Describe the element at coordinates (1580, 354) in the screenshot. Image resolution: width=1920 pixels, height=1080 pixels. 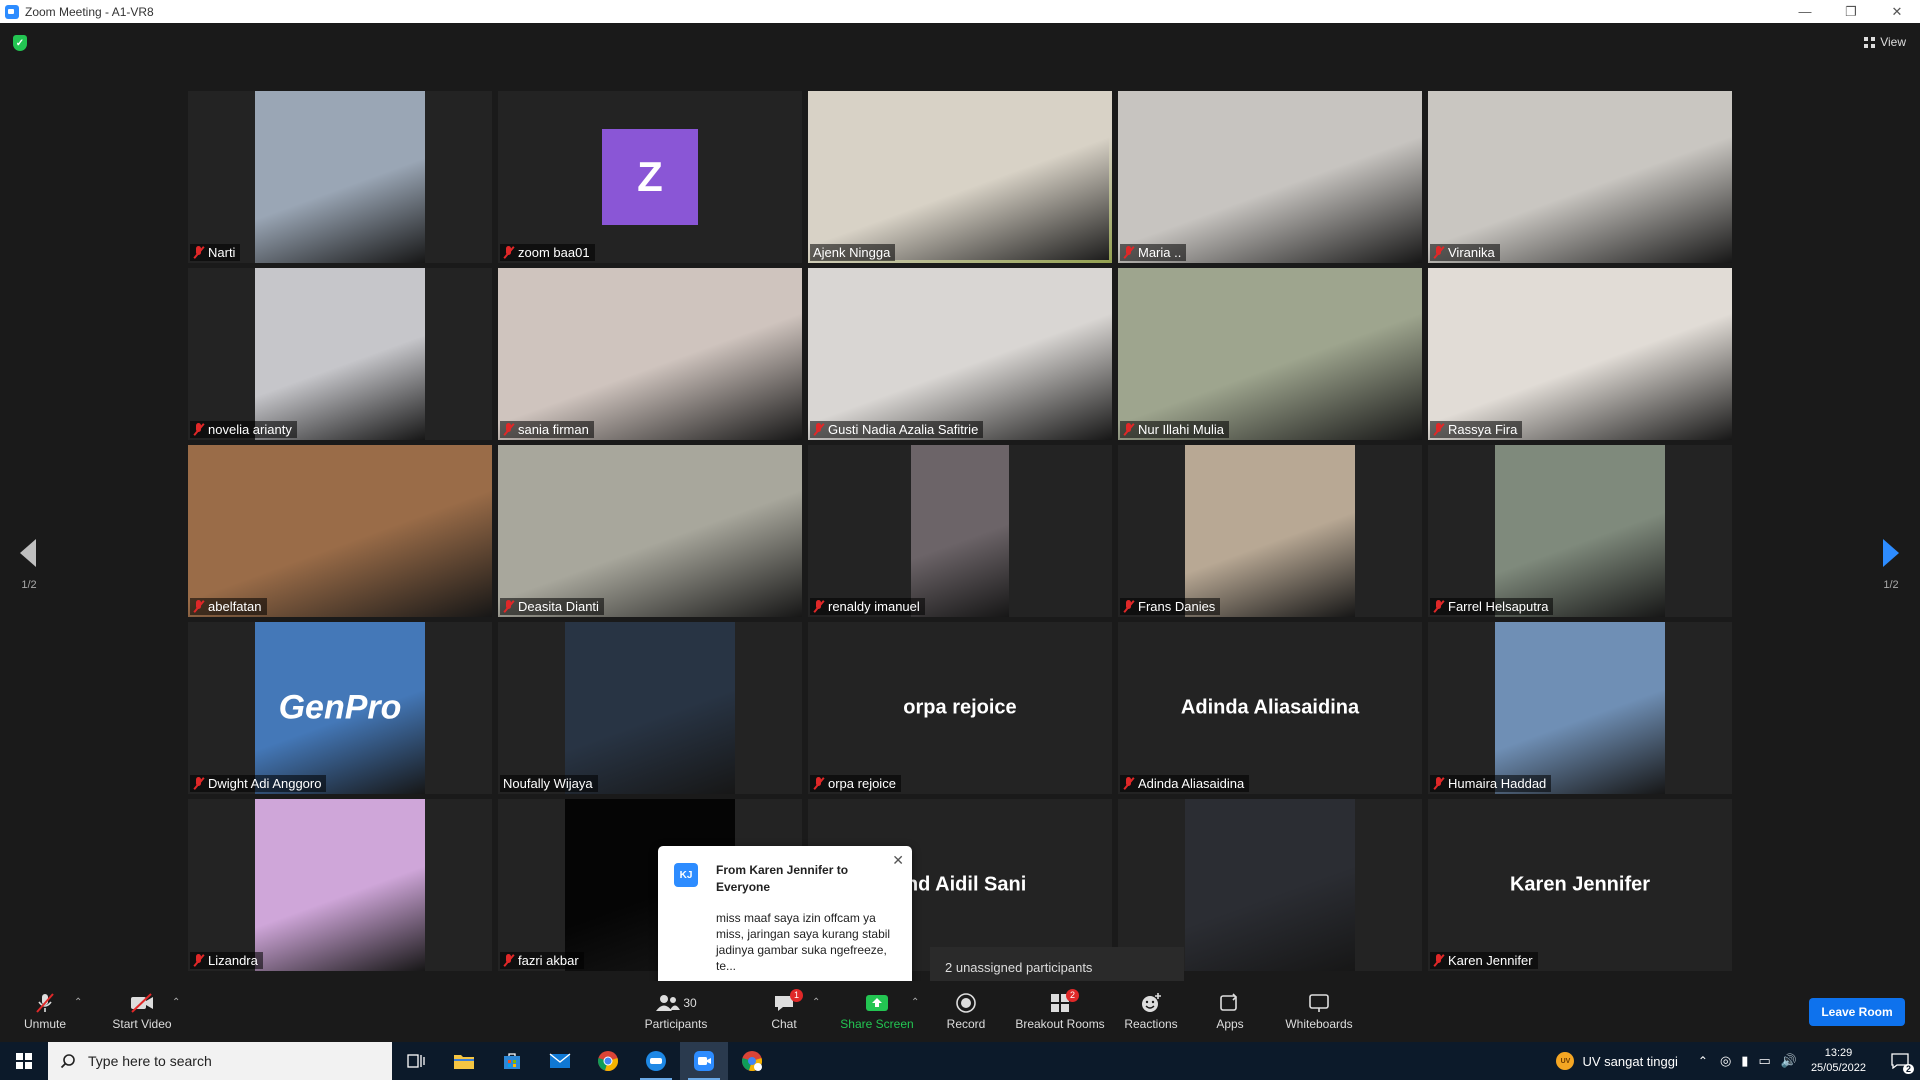
I see `participant-tile: Rassya Fira` at that location.